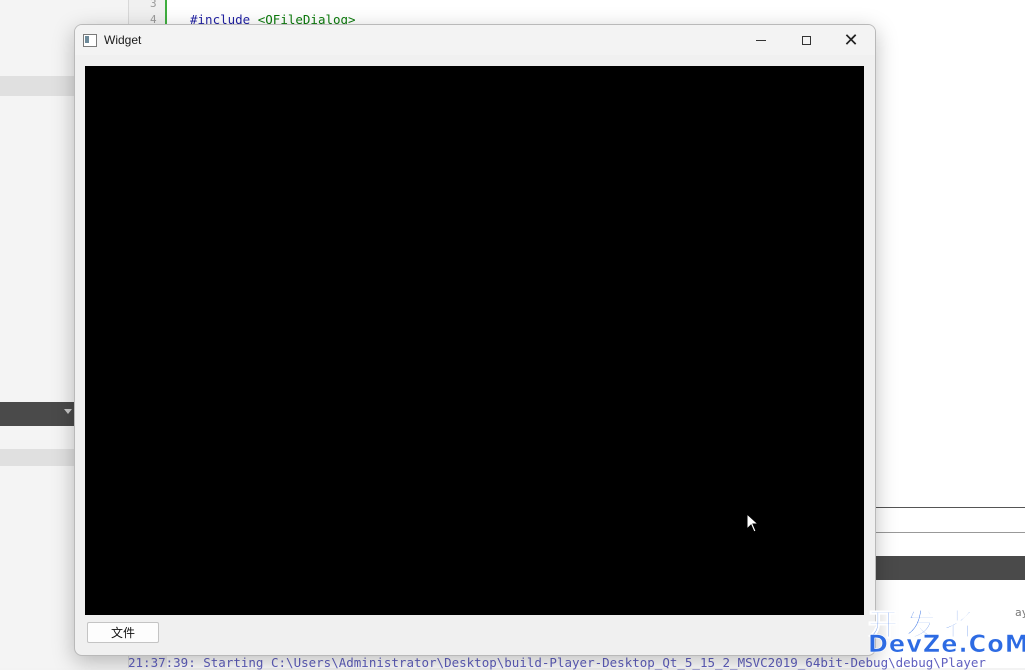 The height and width of the screenshot is (670, 1025). What do you see at coordinates (753, 523) in the screenshot?
I see `mouse-cursor-icon` at bounding box center [753, 523].